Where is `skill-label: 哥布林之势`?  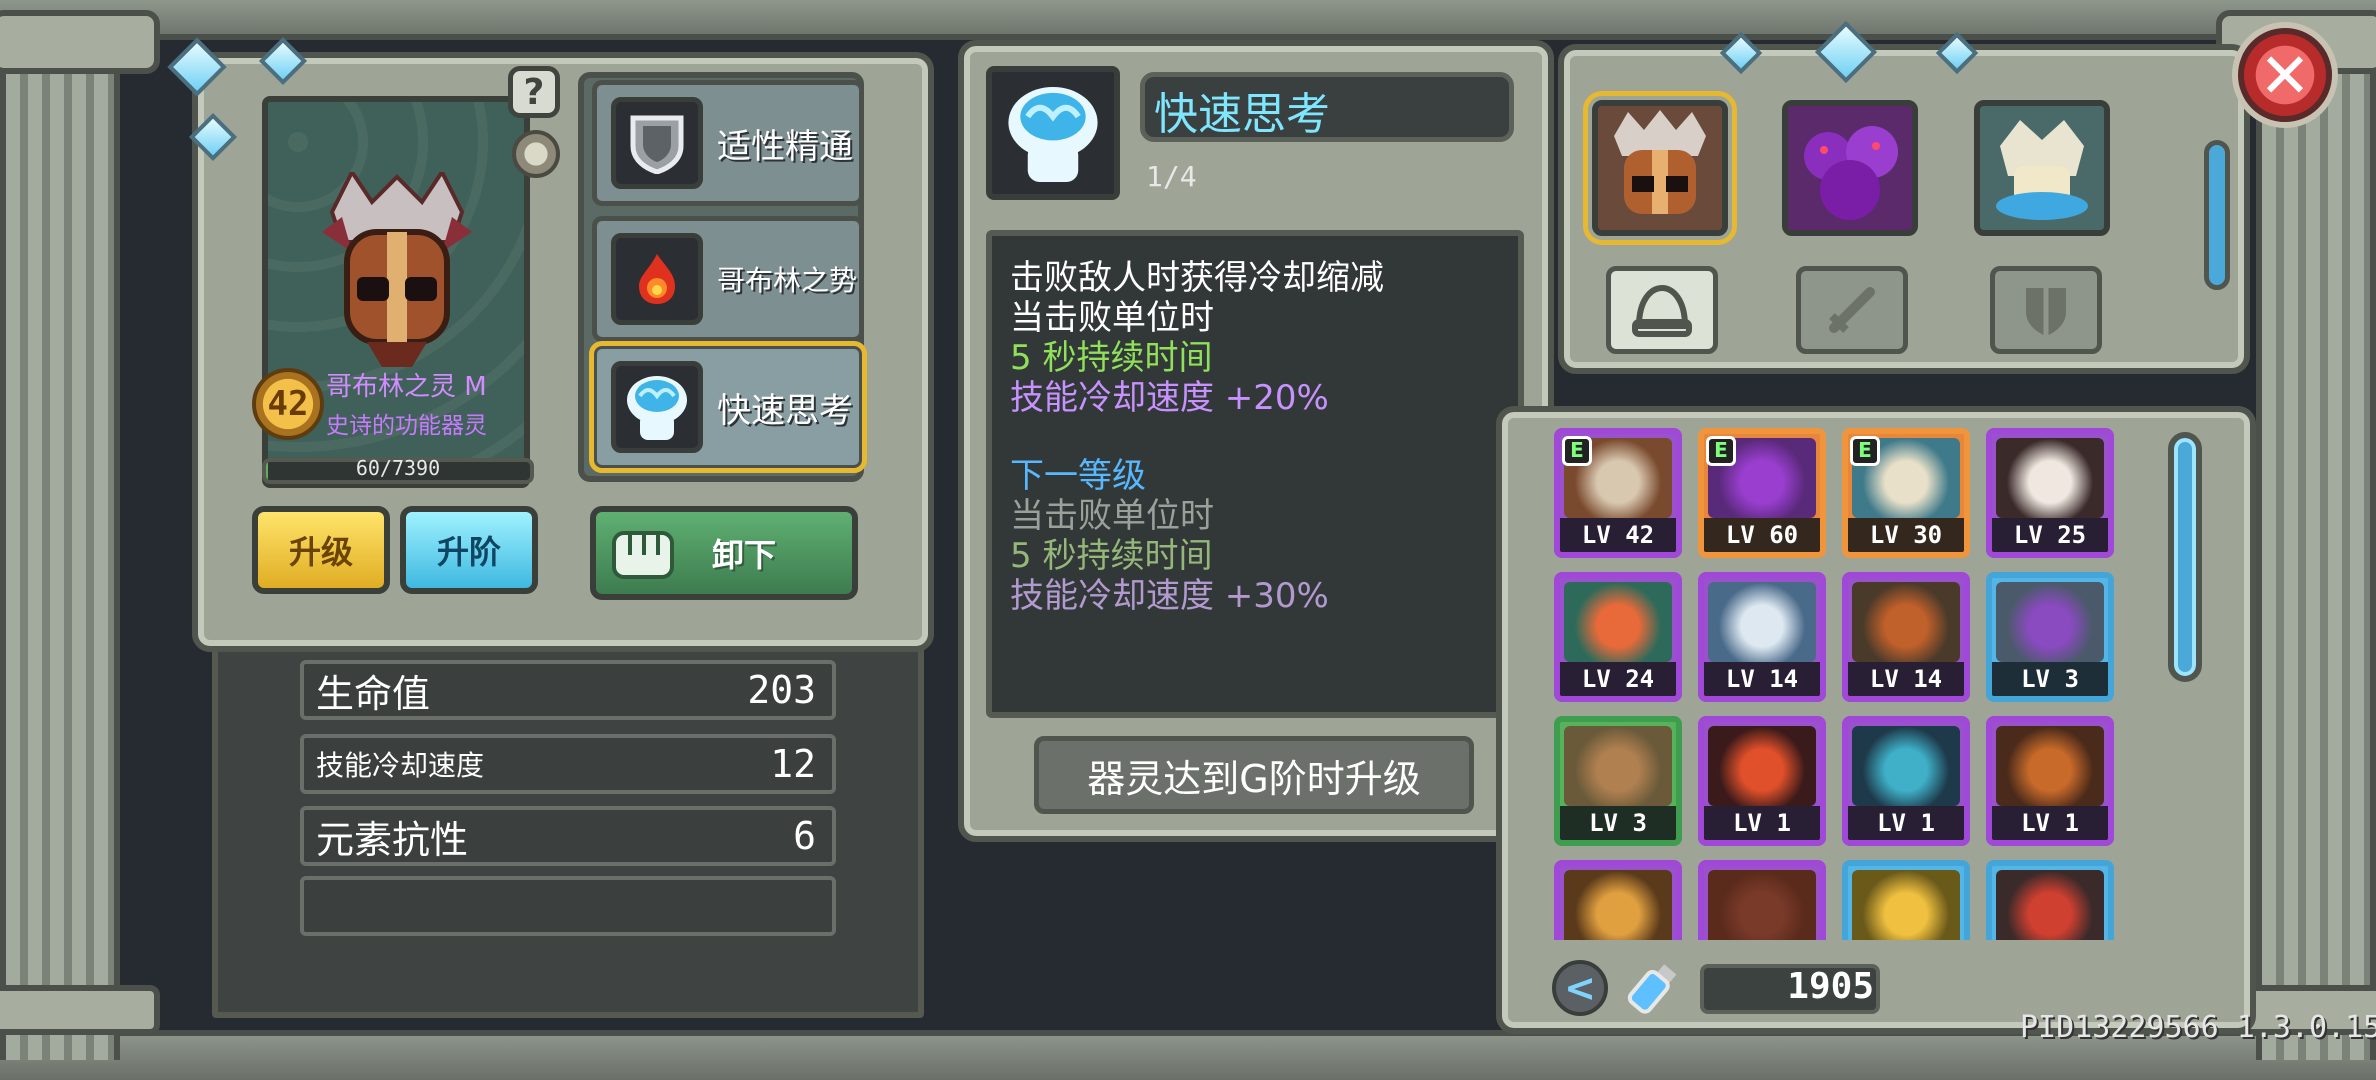
skill-label: 哥布林之势 is located at coordinates (787, 280).